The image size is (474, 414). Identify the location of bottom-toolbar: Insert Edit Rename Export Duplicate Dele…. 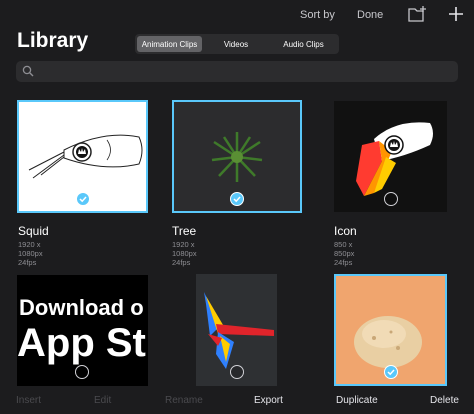
(237, 400).